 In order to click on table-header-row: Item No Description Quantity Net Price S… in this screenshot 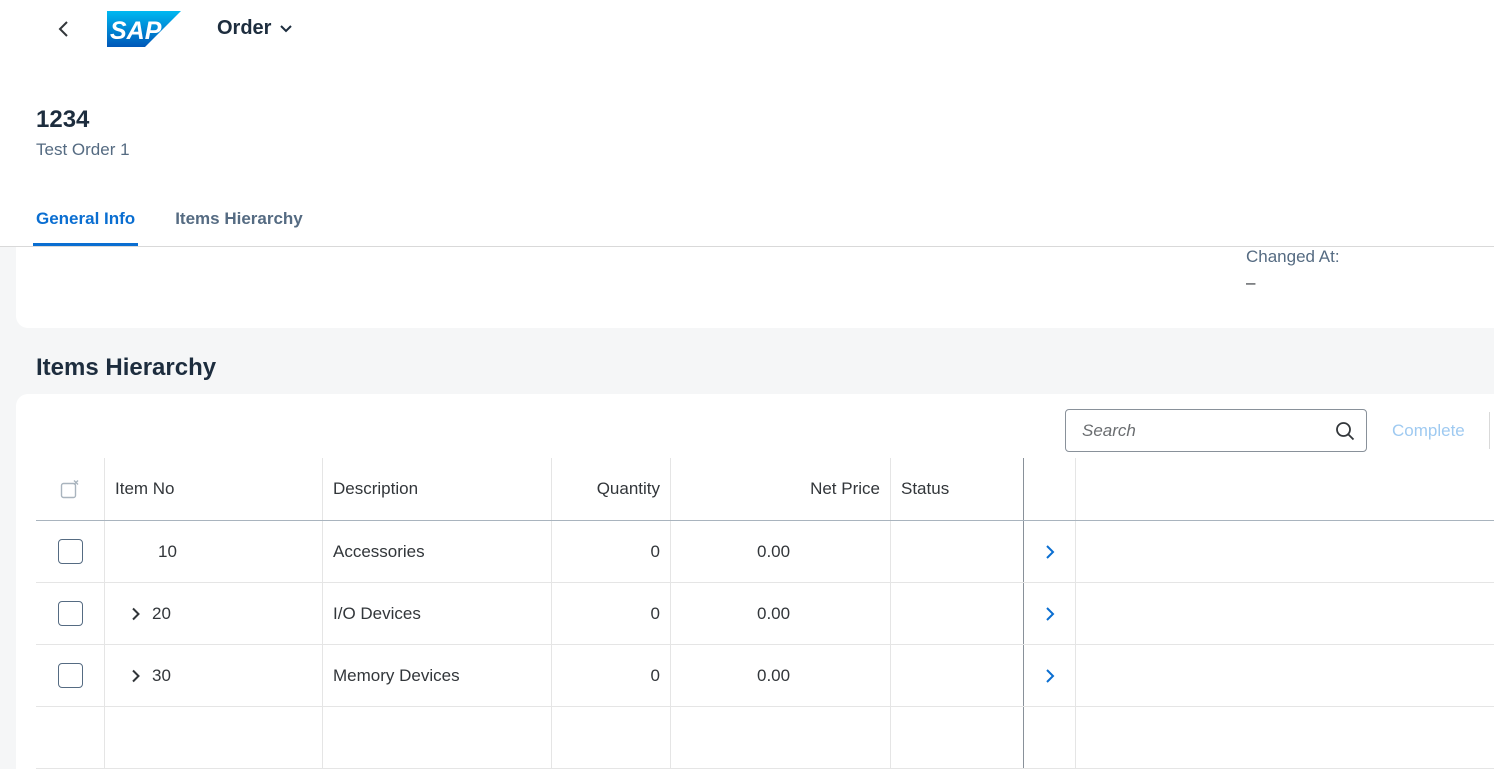, I will do `click(765, 489)`.